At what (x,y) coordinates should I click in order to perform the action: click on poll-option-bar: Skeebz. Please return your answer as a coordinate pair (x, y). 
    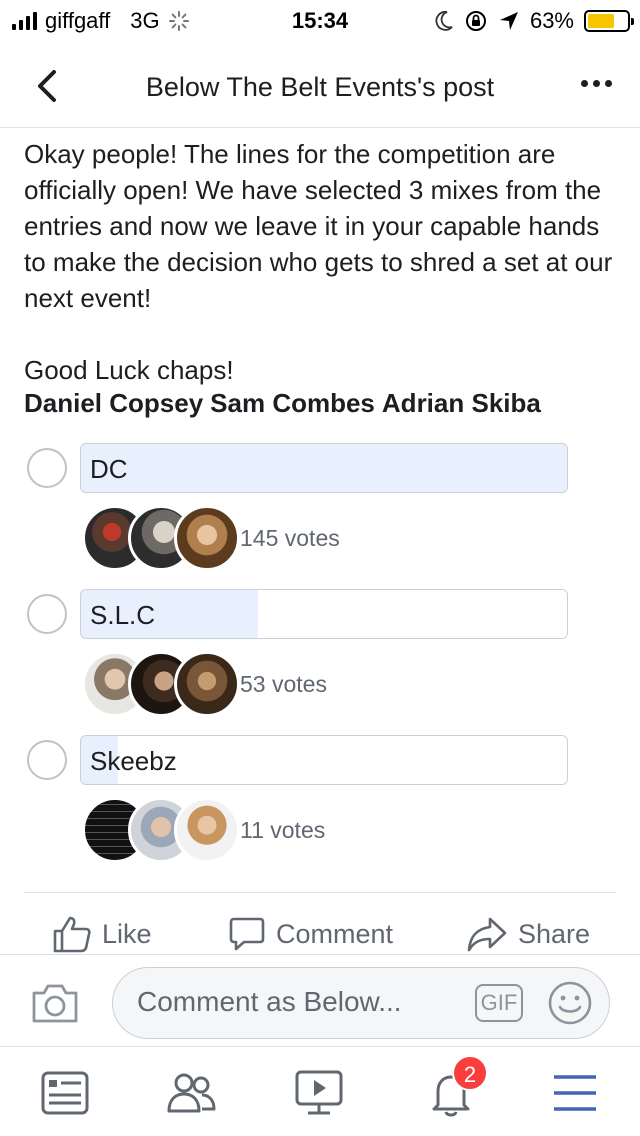
    Looking at the image, I should click on (324, 760).